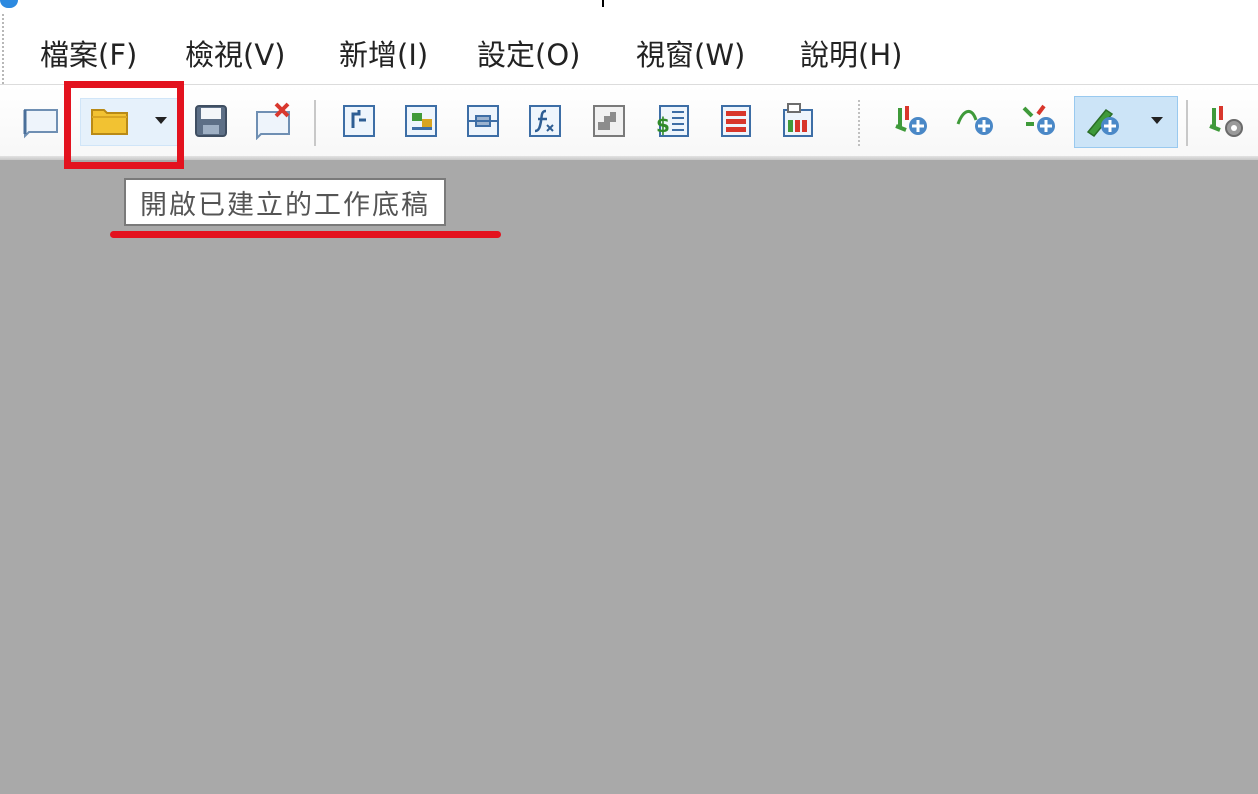 The image size is (1258, 794). I want to click on curve-add-icon, so click(974, 122).